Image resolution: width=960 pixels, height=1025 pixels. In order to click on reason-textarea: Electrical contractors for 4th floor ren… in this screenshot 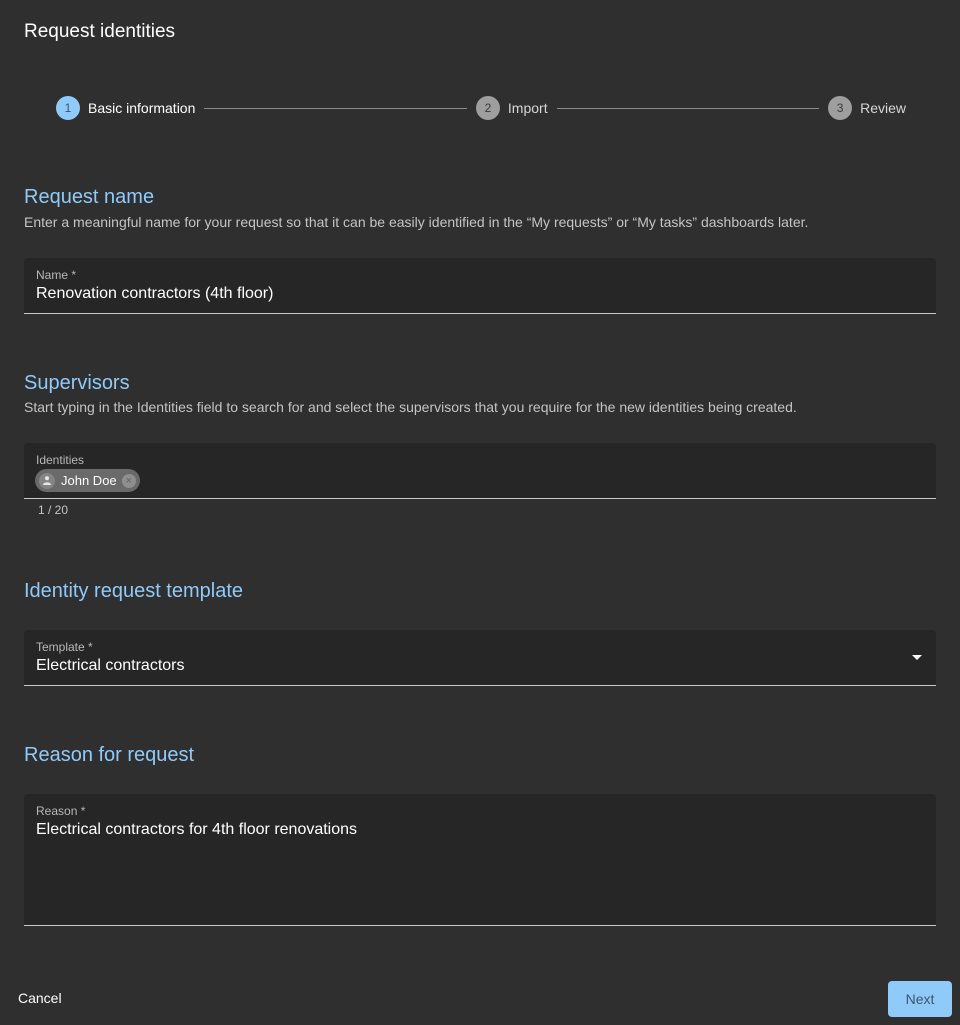, I will do `click(466, 830)`.